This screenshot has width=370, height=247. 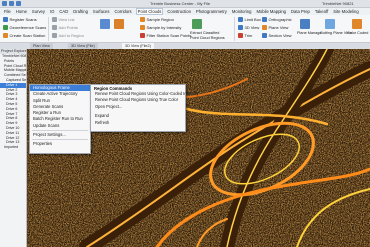 What do you see at coordinates (24, 35) in the screenshot?
I see `create-scan-station-button: Create Scan Station` at bounding box center [24, 35].